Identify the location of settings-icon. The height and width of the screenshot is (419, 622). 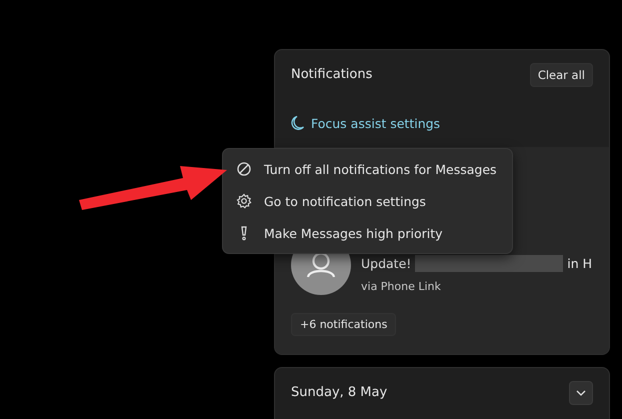
(244, 201).